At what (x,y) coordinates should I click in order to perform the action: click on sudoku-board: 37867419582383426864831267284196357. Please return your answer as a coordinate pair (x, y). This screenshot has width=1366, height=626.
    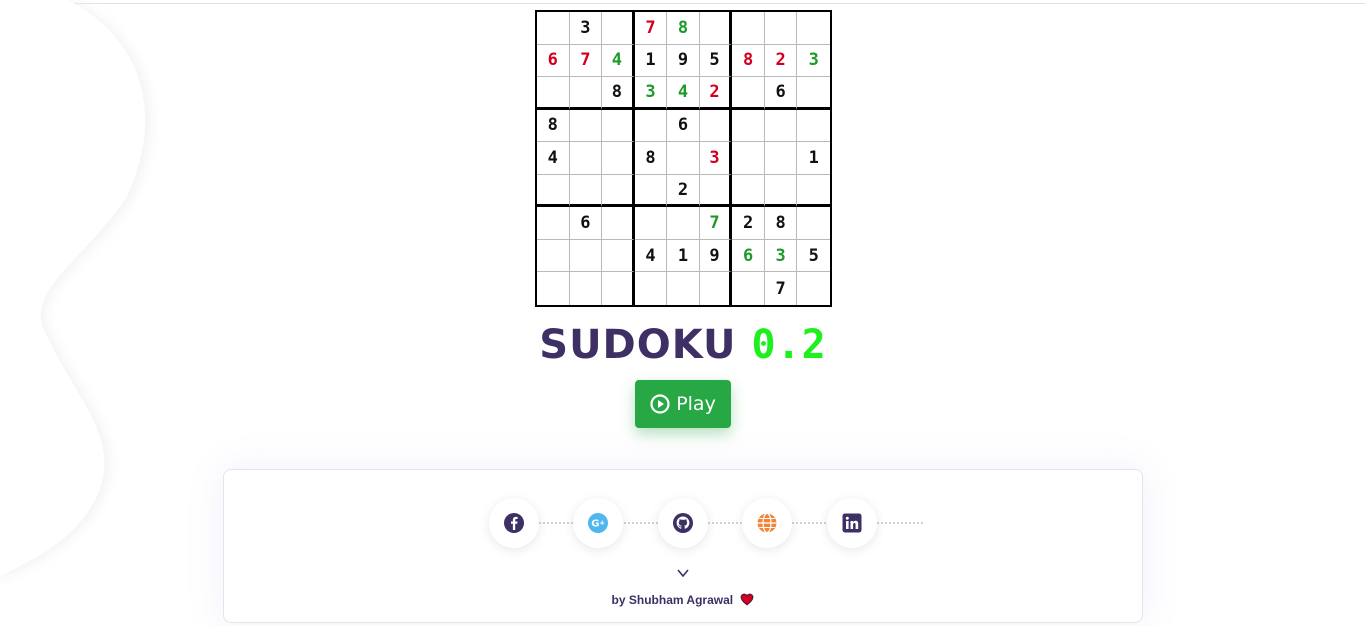
    Looking at the image, I should click on (683, 158).